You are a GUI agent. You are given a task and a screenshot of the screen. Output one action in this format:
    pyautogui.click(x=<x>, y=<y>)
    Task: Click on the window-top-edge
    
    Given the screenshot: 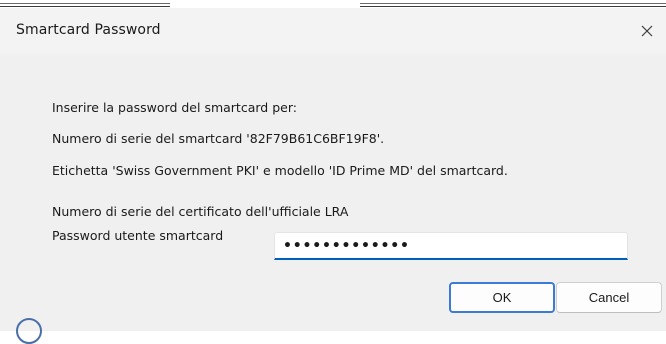 What is the action you would take?
    pyautogui.click(x=333, y=4)
    